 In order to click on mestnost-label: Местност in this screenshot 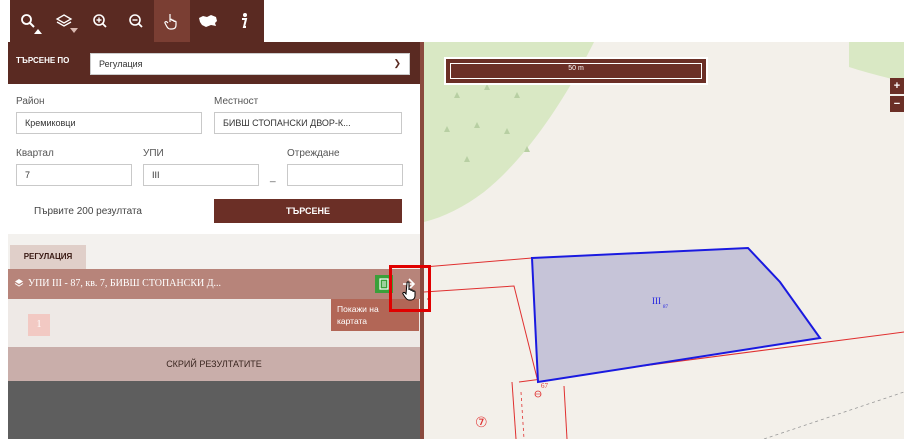, I will do `click(236, 101)`.